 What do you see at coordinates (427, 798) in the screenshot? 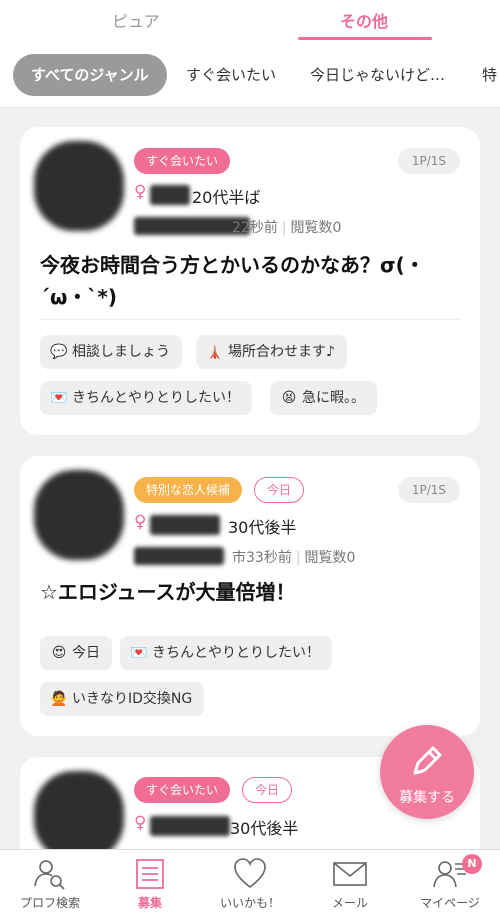
I see `create-post-label: 募集する` at bounding box center [427, 798].